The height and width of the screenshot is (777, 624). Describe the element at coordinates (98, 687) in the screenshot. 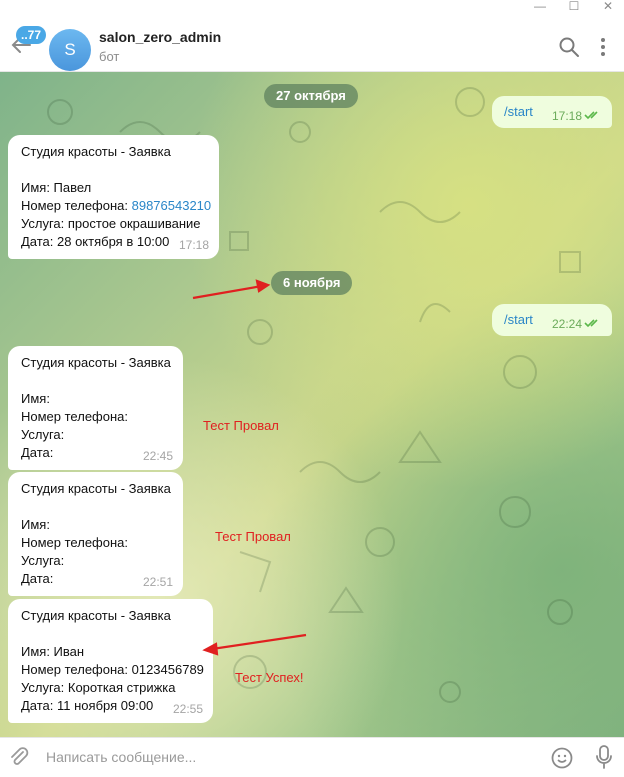

I see `message-service: Услуга: Короткая стрижка` at that location.